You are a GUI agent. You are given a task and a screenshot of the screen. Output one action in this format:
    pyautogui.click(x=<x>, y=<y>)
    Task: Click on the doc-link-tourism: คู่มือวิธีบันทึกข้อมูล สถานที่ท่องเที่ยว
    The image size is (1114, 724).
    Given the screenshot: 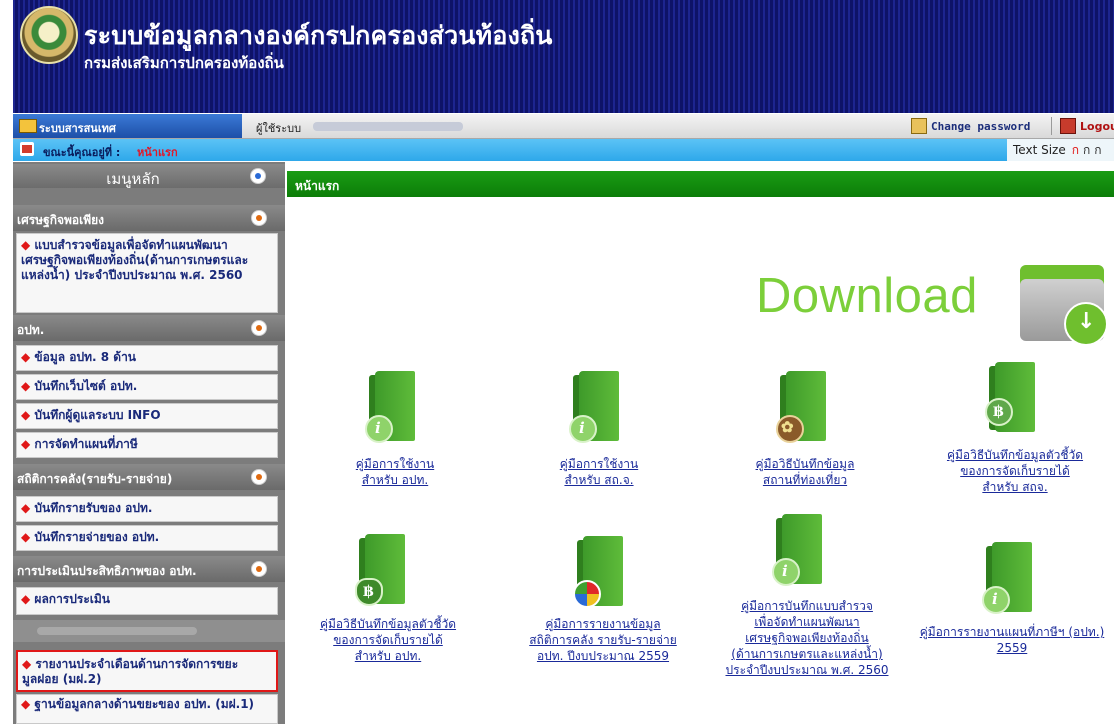 What is the action you would take?
    pyautogui.click(x=805, y=472)
    